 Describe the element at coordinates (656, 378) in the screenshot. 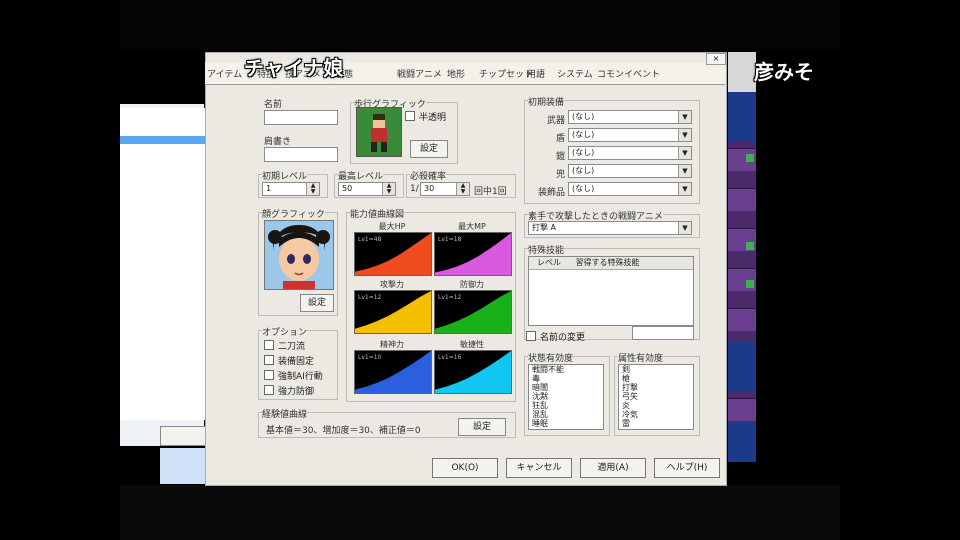

I see `list-item: 槍` at that location.